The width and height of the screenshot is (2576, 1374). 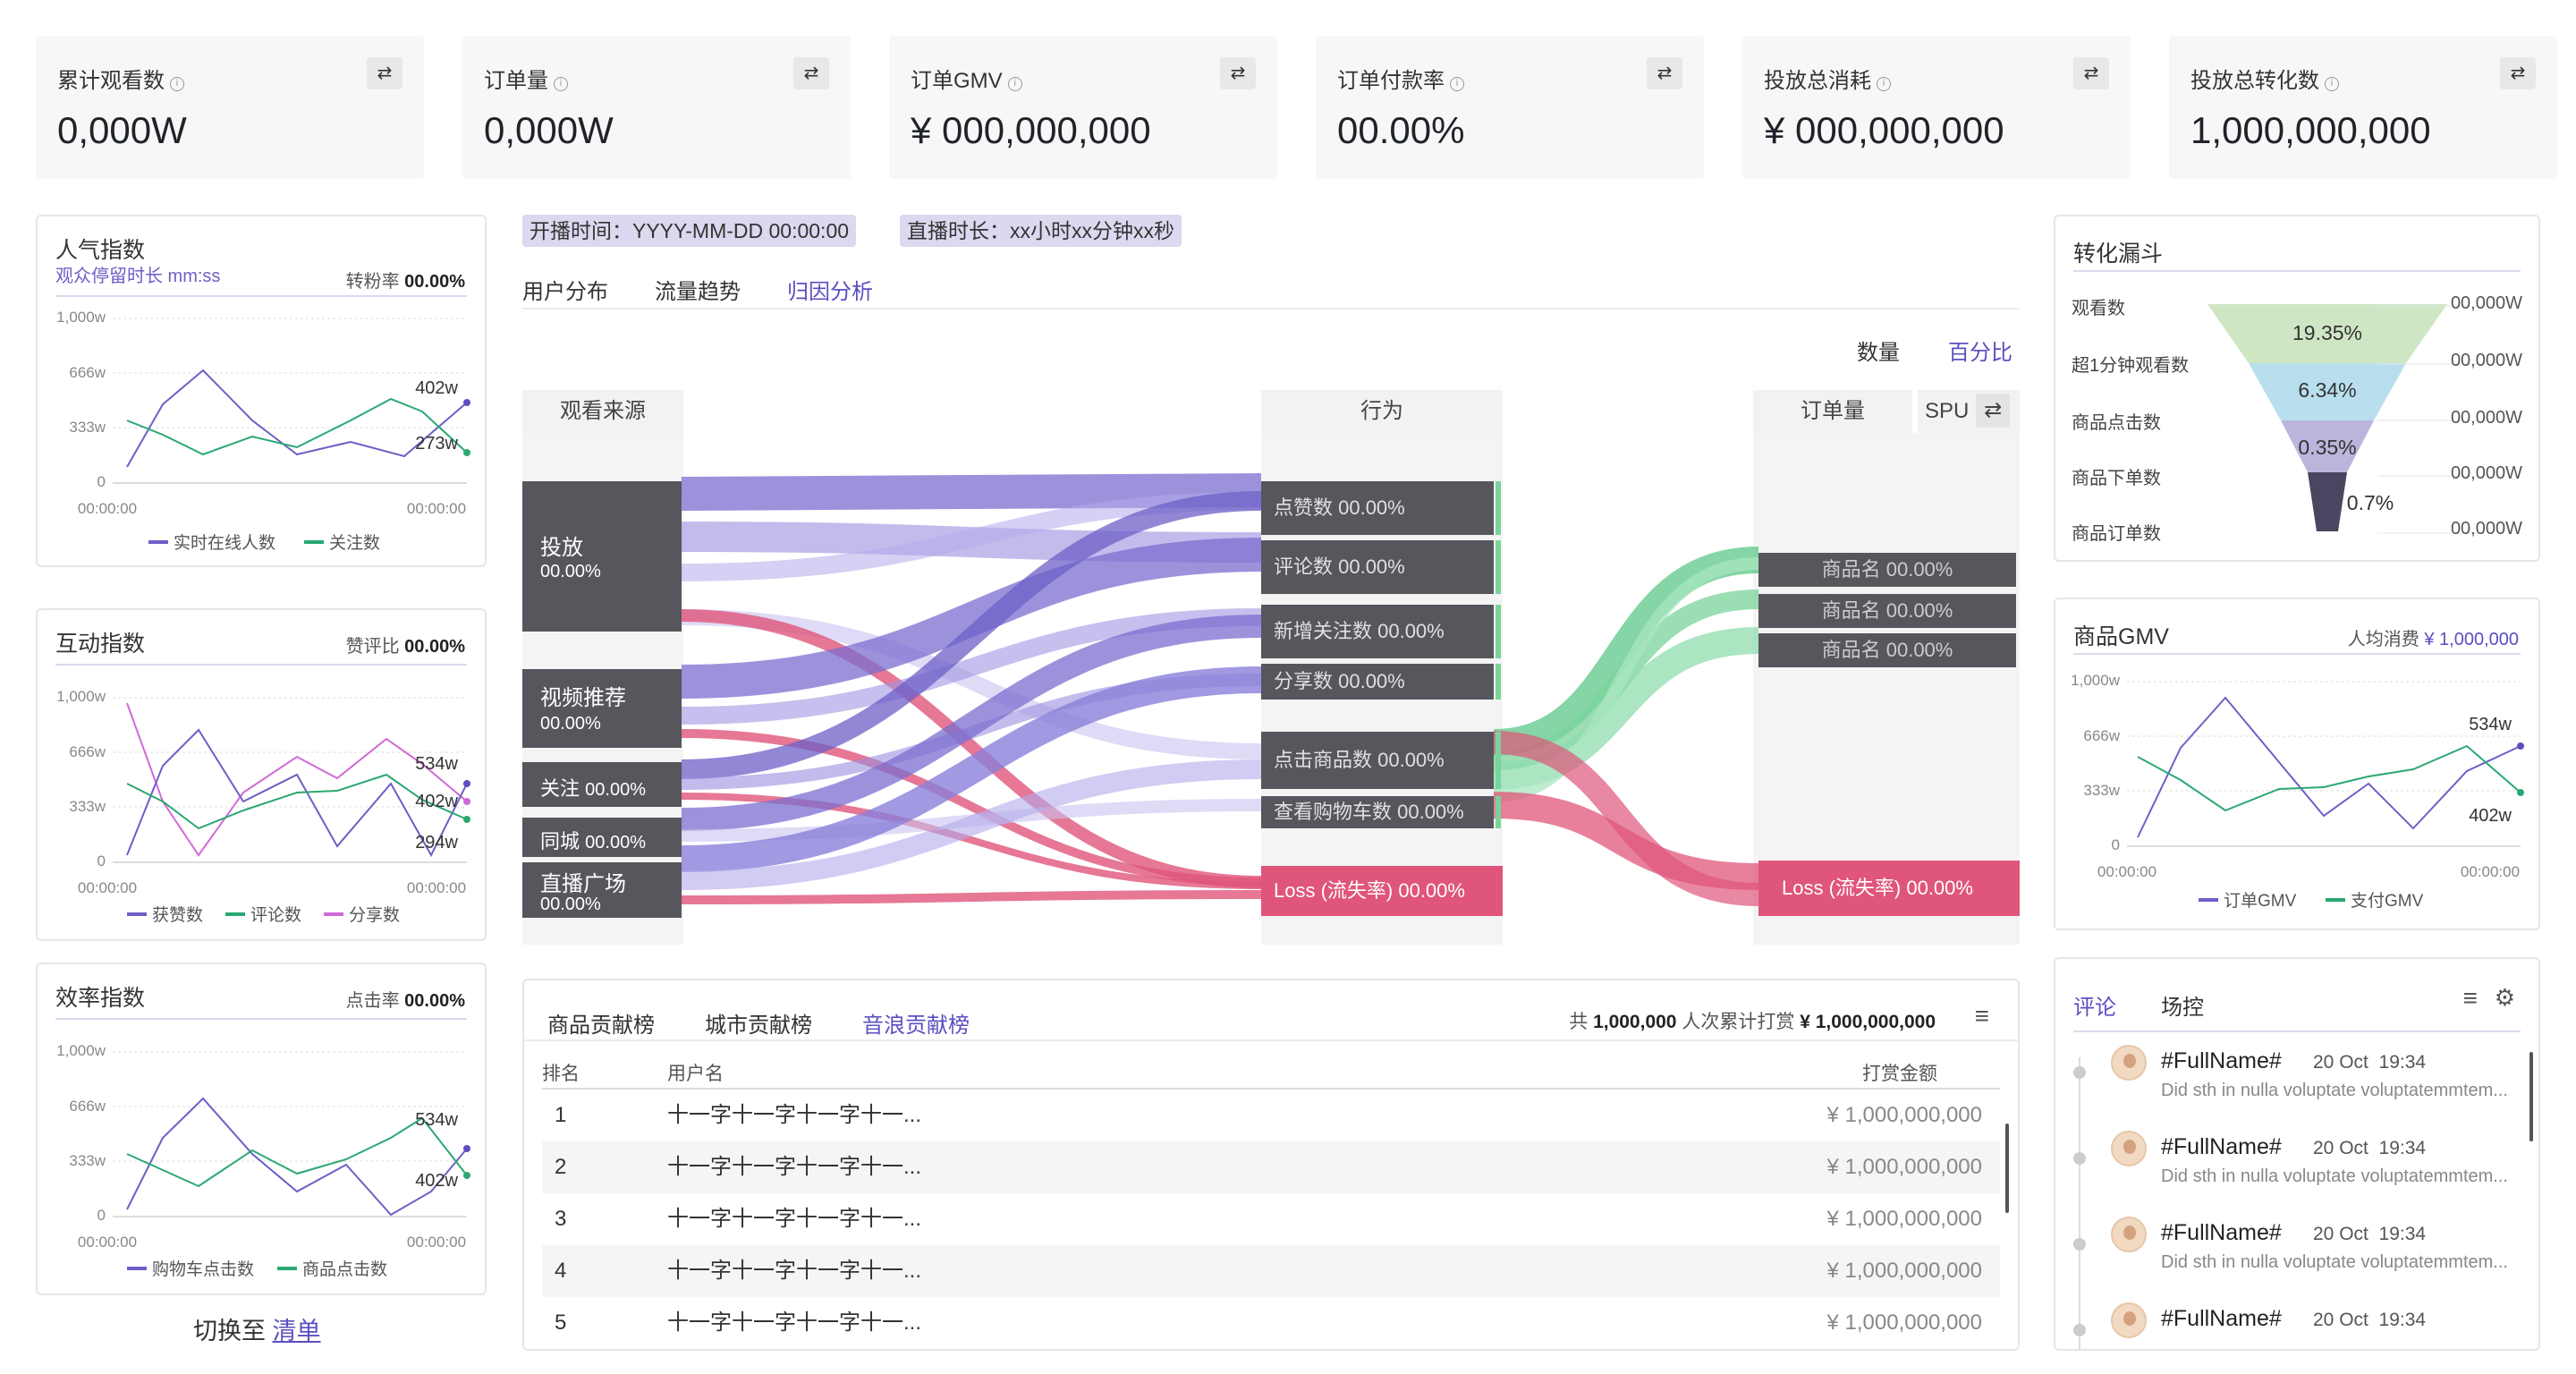 I want to click on tab-product-rank: 商品贡献榜, so click(x=601, y=1023).